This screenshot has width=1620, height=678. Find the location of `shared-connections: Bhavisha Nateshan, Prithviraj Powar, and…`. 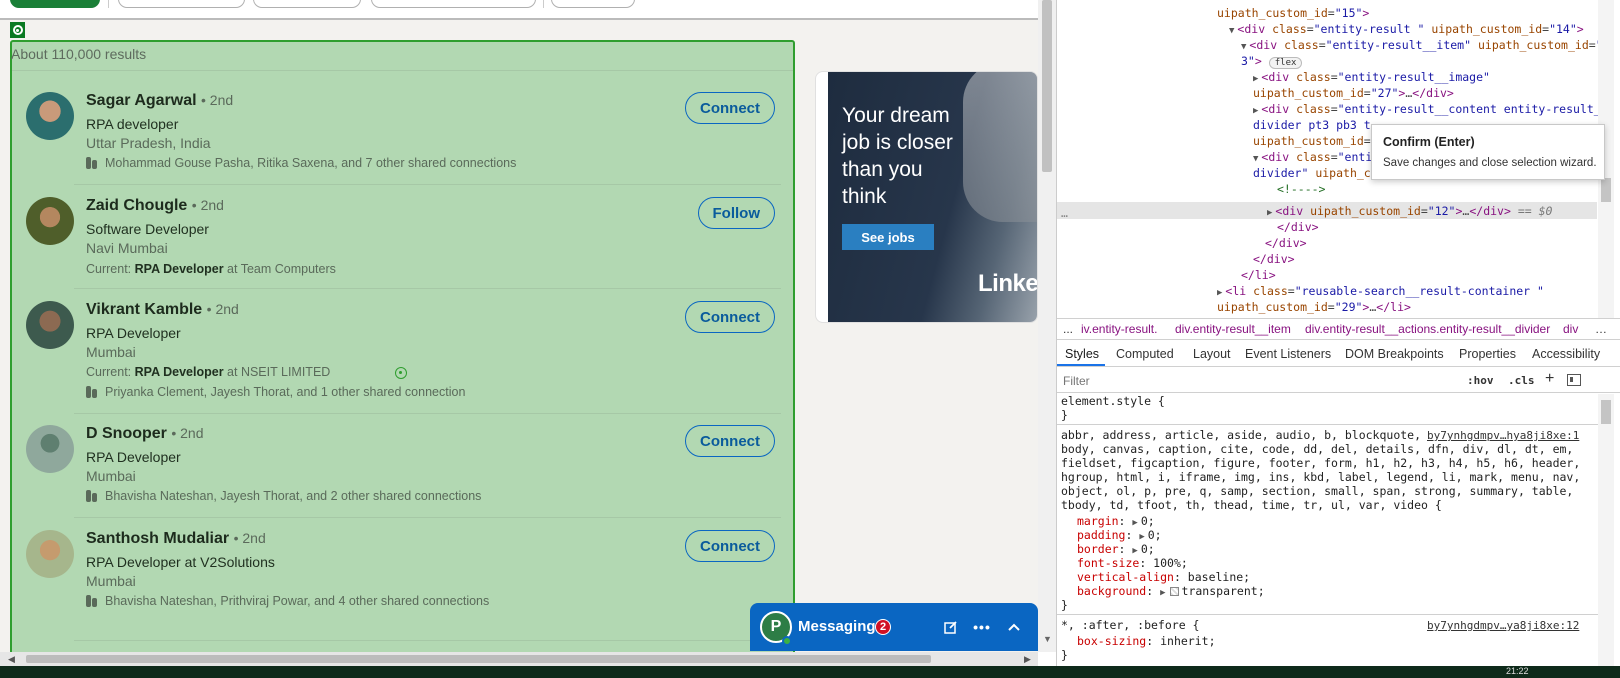

shared-connections: Bhavisha Nateshan, Prithviraj Powar, and… is located at coordinates (287, 601).